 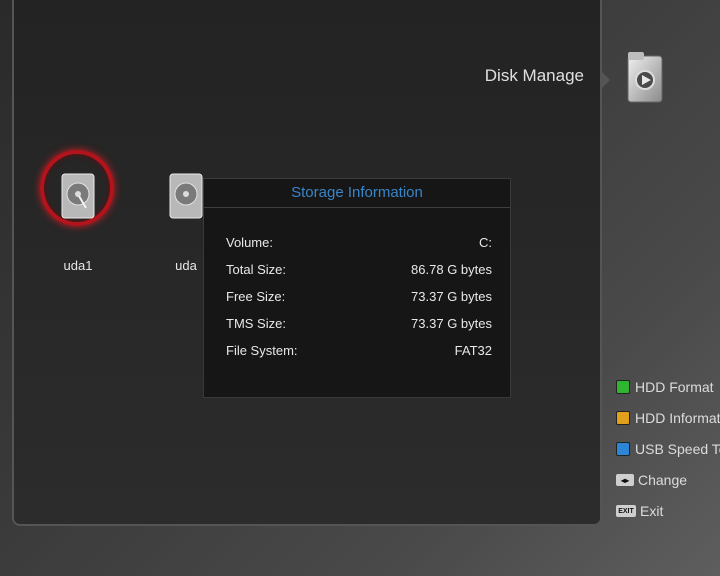 I want to click on disk-label: uda1, so click(x=78, y=265).